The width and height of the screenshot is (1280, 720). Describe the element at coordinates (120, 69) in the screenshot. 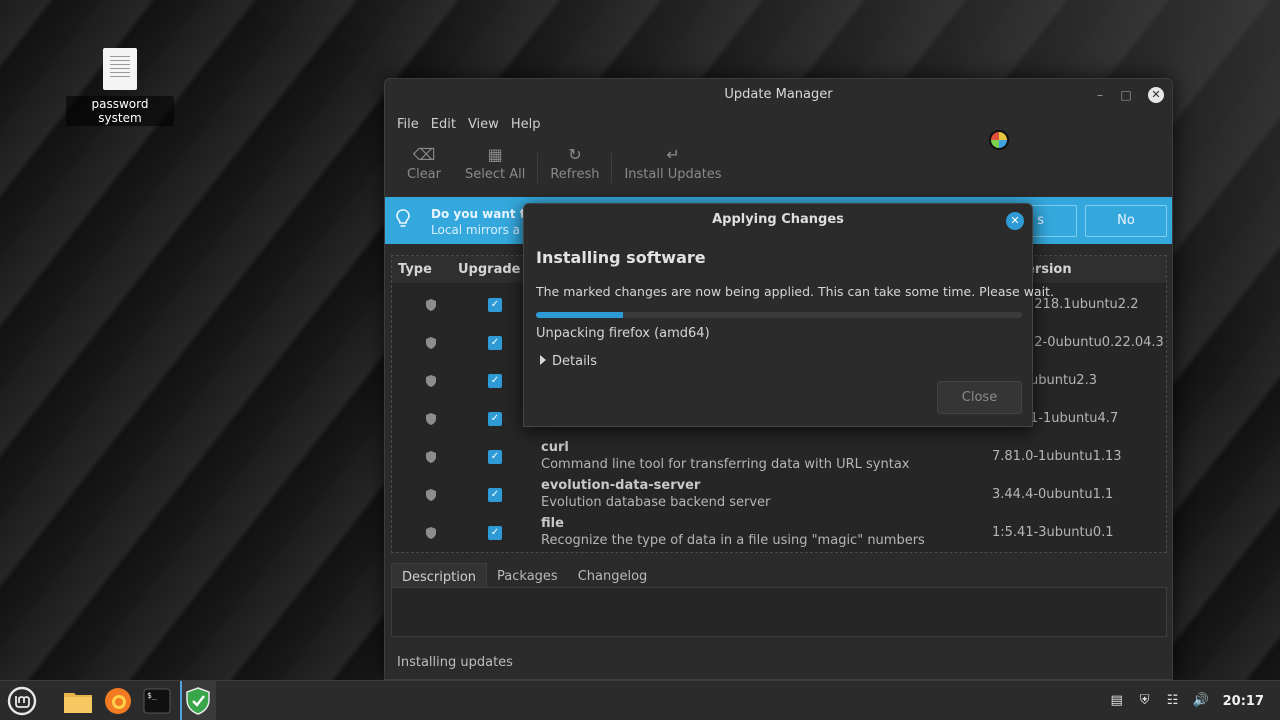

I see `document-icon` at that location.